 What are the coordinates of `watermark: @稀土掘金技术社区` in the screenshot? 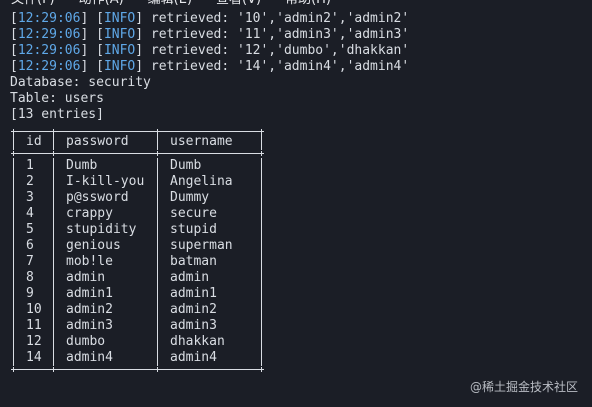 It's located at (524, 386).